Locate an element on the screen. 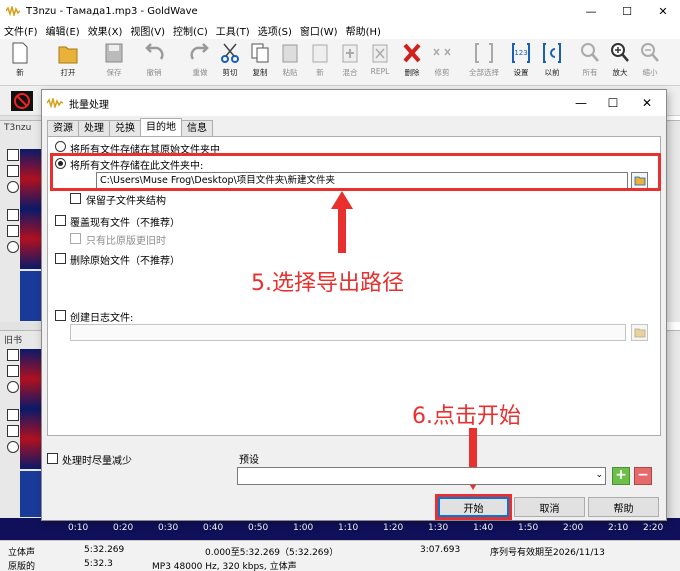 This screenshot has height=571, width=680. menu-file: 文件(F) is located at coordinates (21, 30).